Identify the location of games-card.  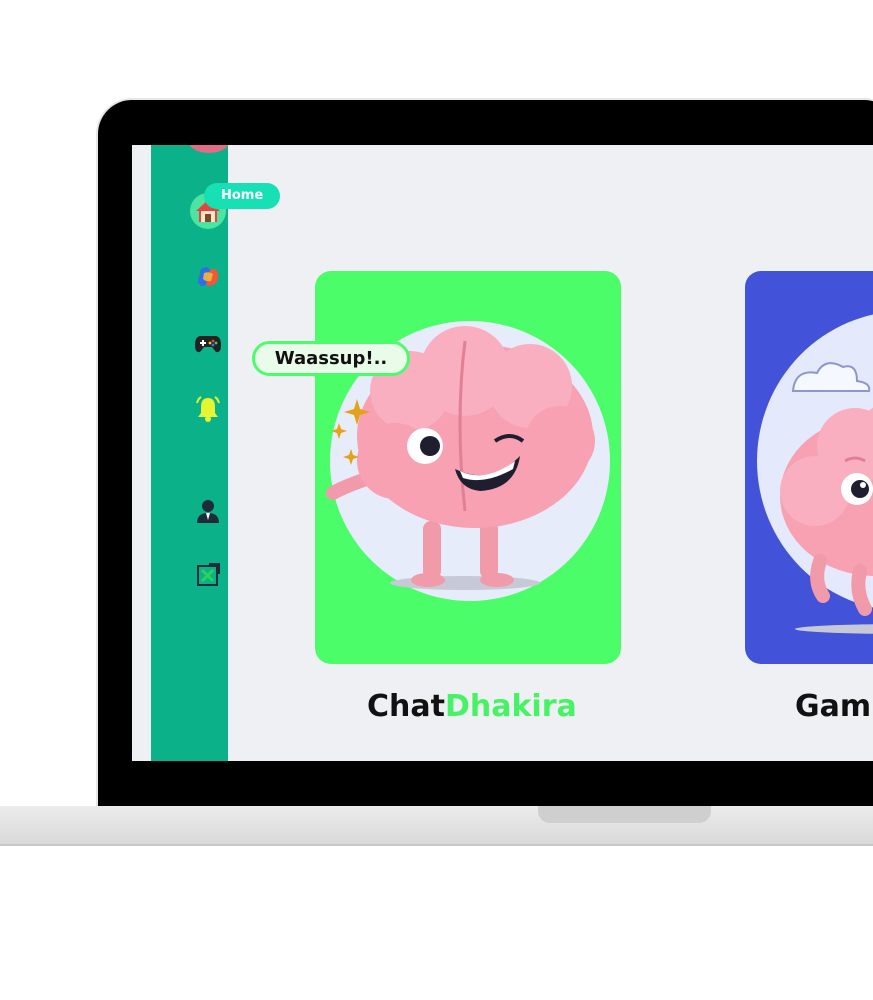
(809, 467).